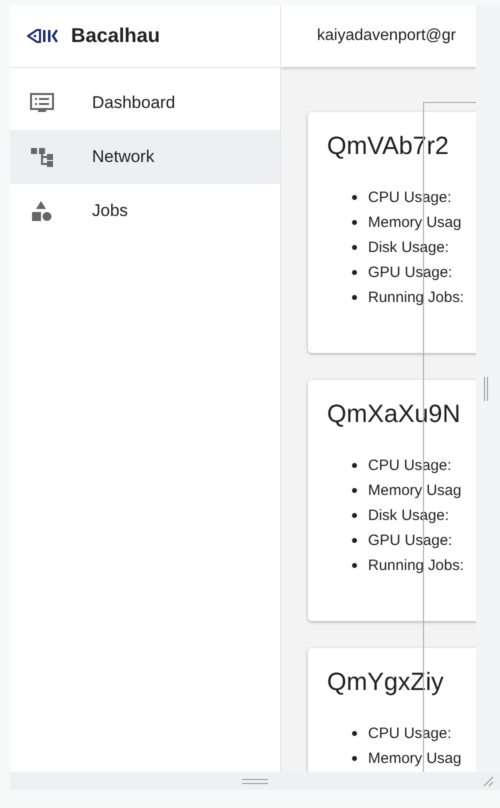 This screenshot has width=500, height=808. I want to click on hierarchy-icon, so click(42, 157).